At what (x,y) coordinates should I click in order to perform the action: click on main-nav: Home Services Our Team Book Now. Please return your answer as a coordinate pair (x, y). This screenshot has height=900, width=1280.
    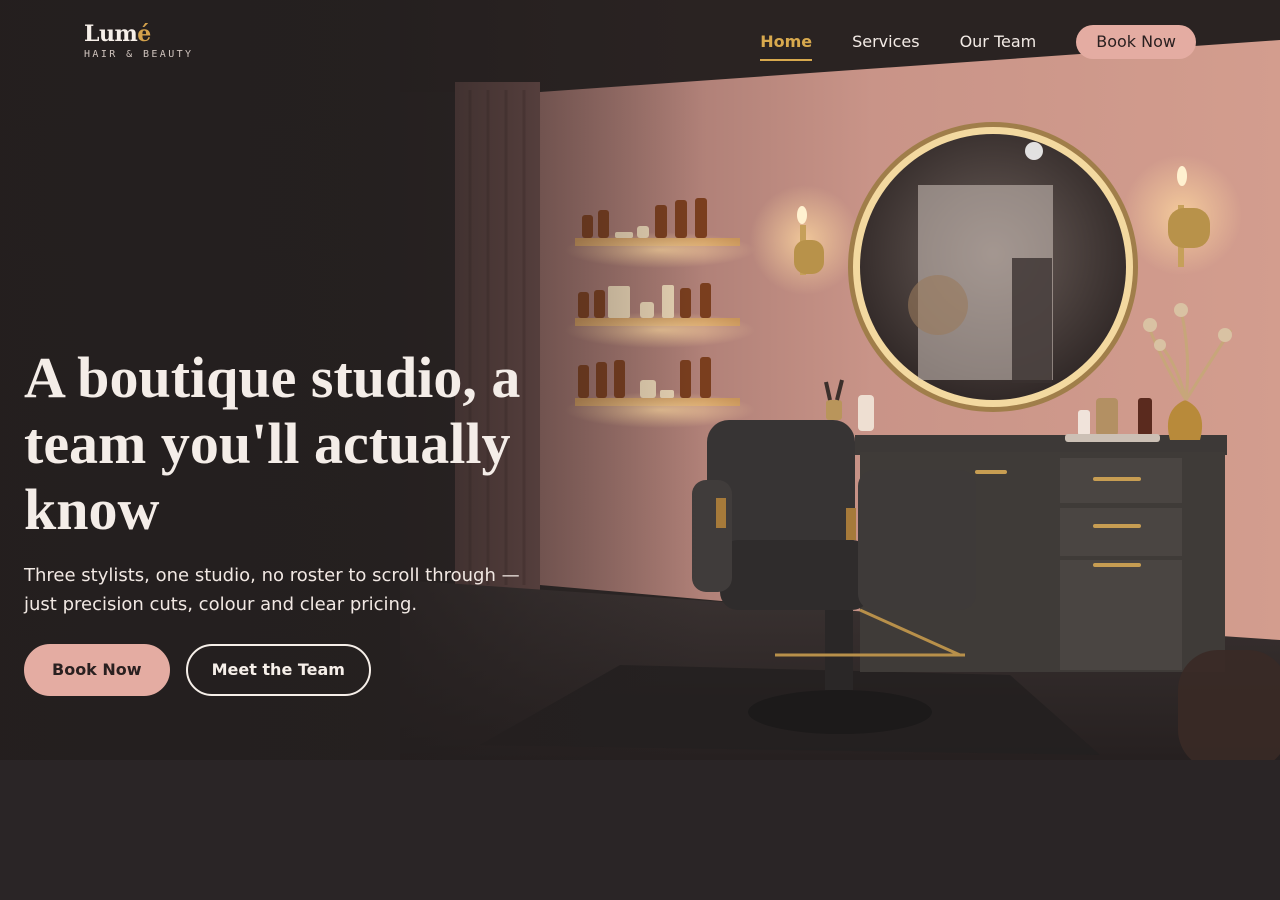
    Looking at the image, I should click on (978, 43).